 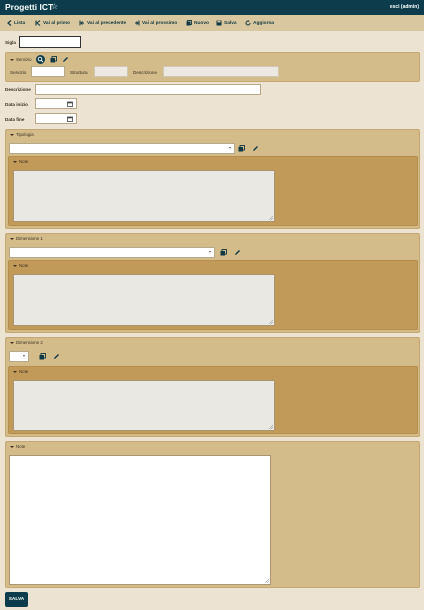 What do you see at coordinates (219, 23) in the screenshot?
I see `floppy-icon` at bounding box center [219, 23].